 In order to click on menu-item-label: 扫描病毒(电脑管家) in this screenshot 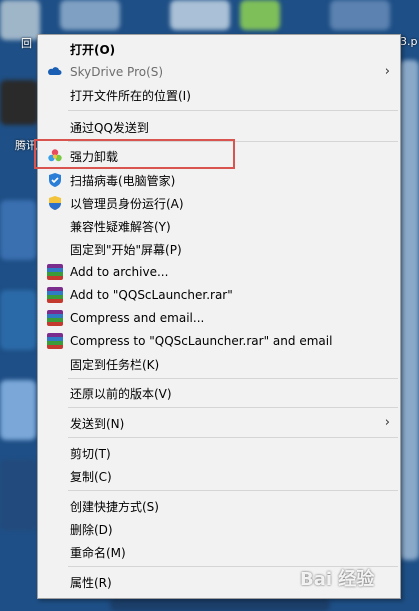, I will do `click(123, 180)`.